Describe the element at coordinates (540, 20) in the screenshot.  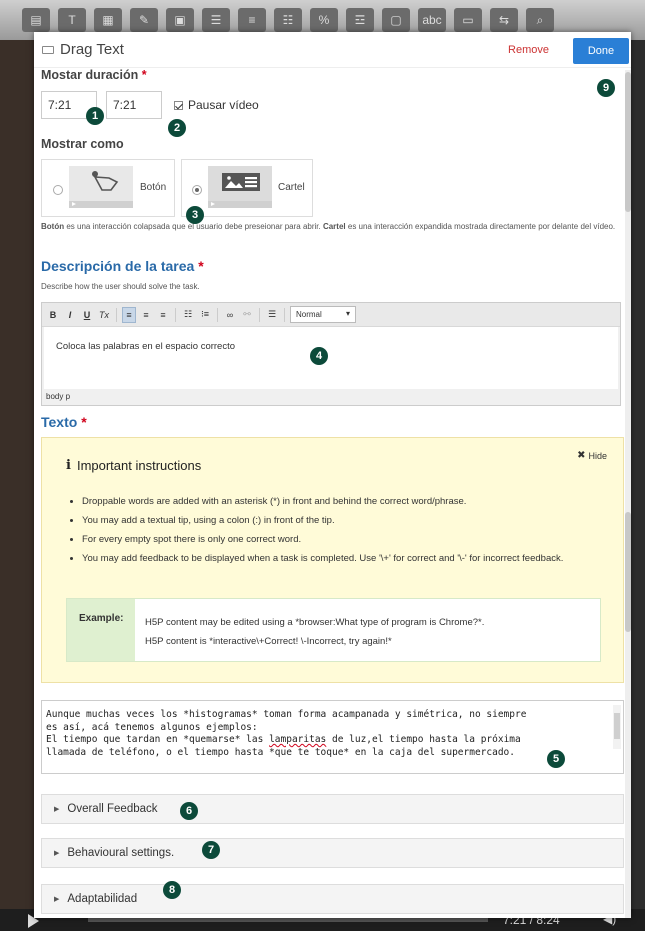
I see `search-icon: ⌕` at that location.